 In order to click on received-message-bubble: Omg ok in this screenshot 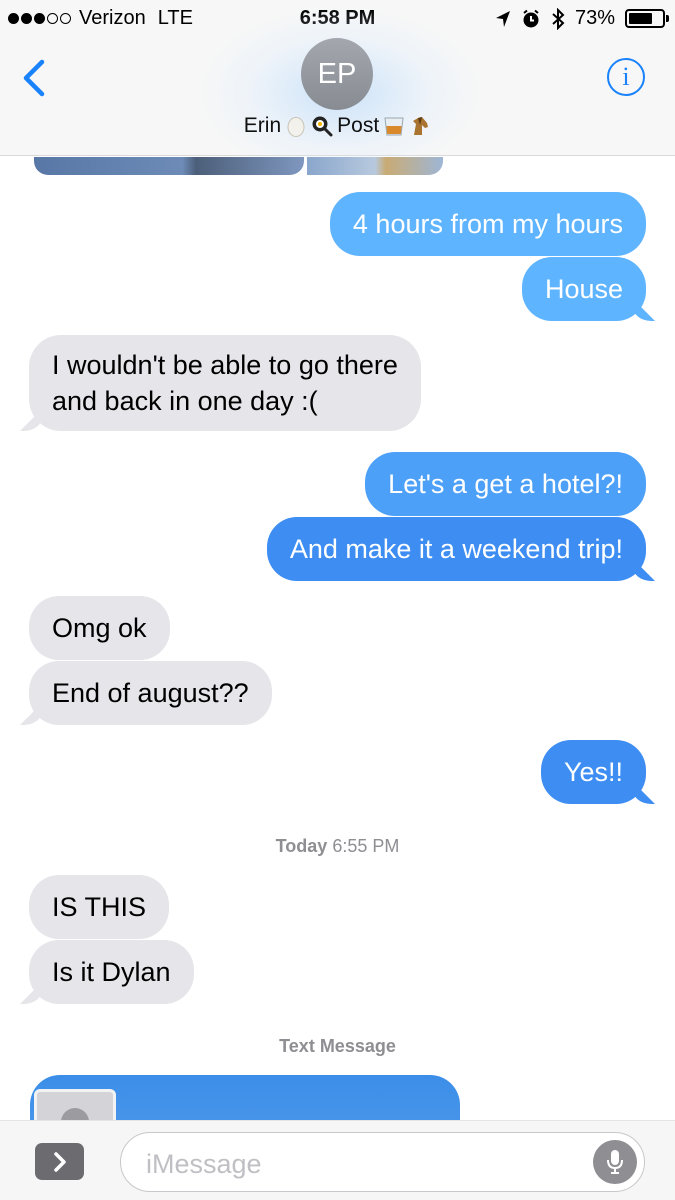, I will do `click(99, 628)`.